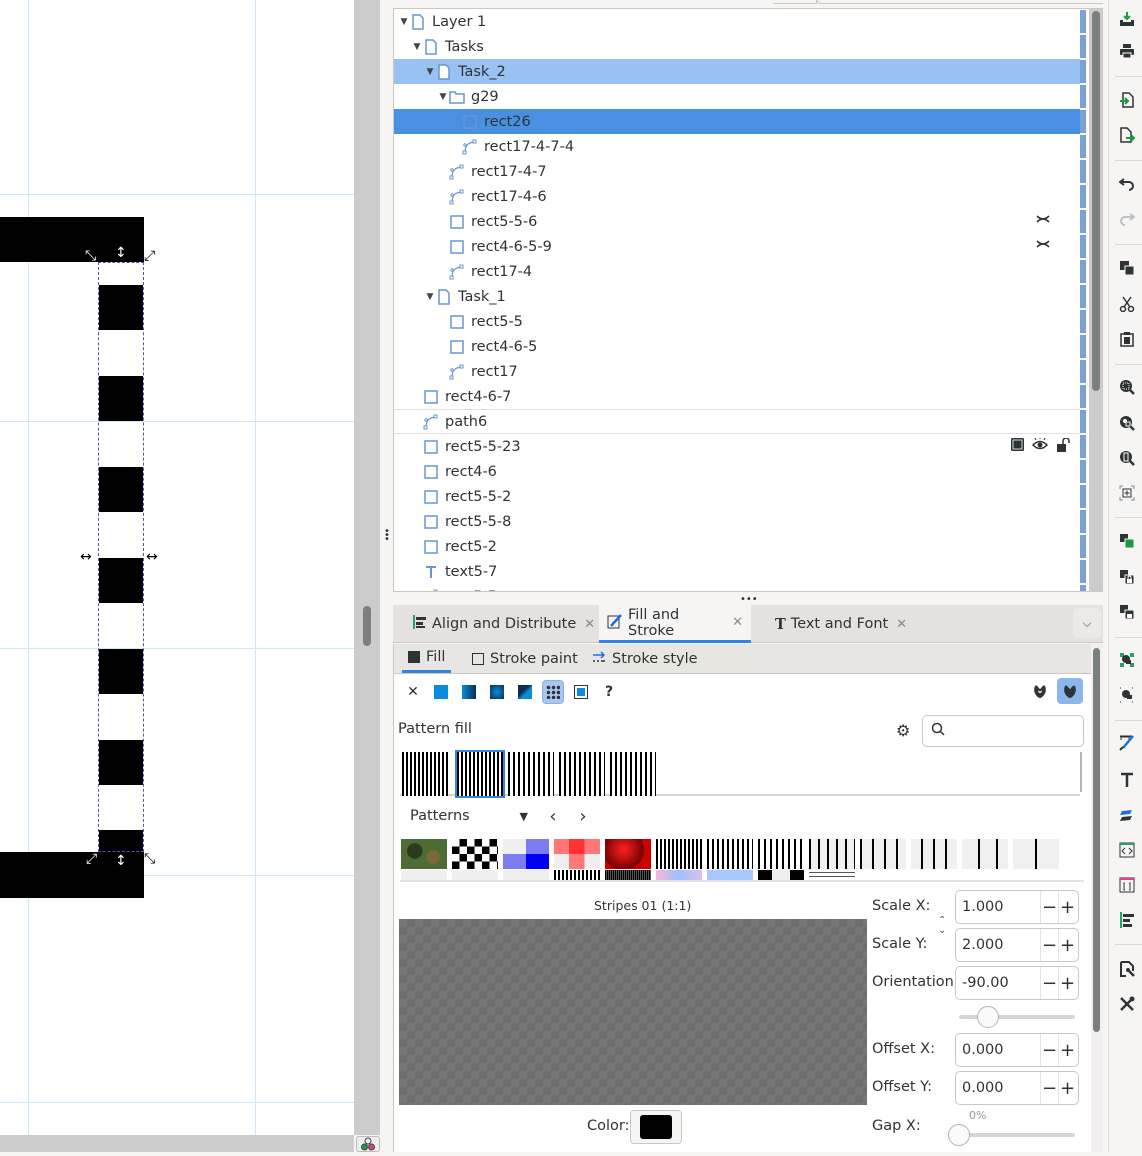 The height and width of the screenshot is (1156, 1142). What do you see at coordinates (841, 624) in the screenshot?
I see `tab-text-font: T Text and Font ✕` at bounding box center [841, 624].